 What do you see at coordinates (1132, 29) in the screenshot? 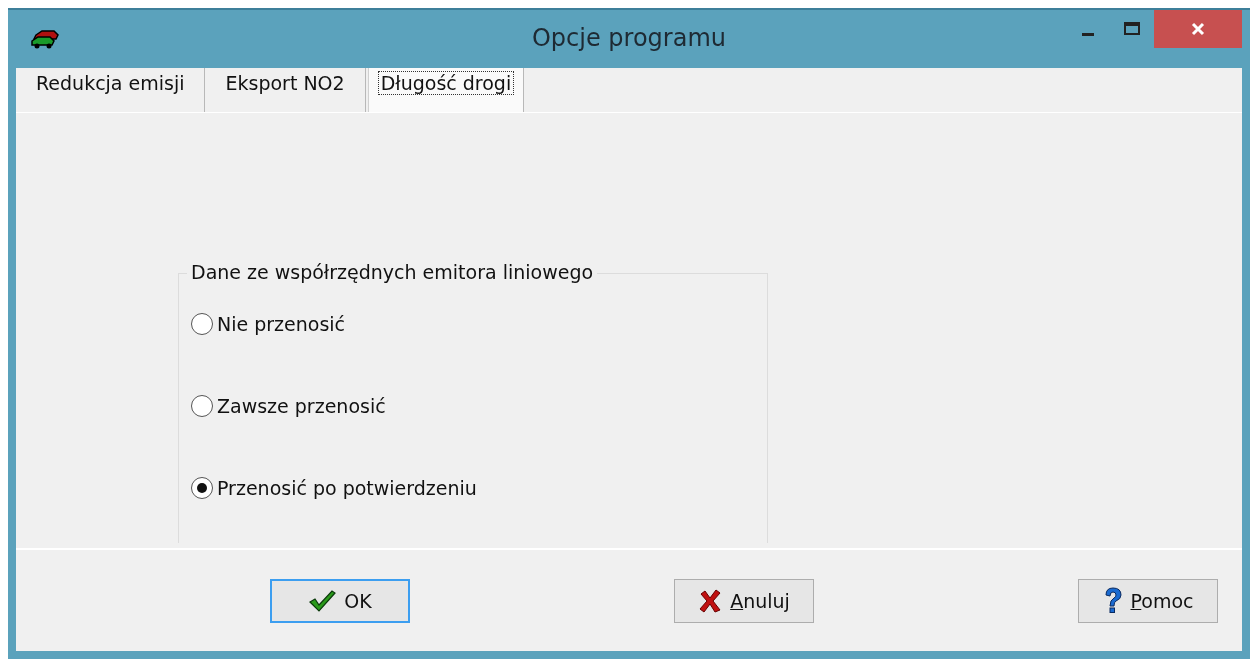
I see `maximize-icon` at bounding box center [1132, 29].